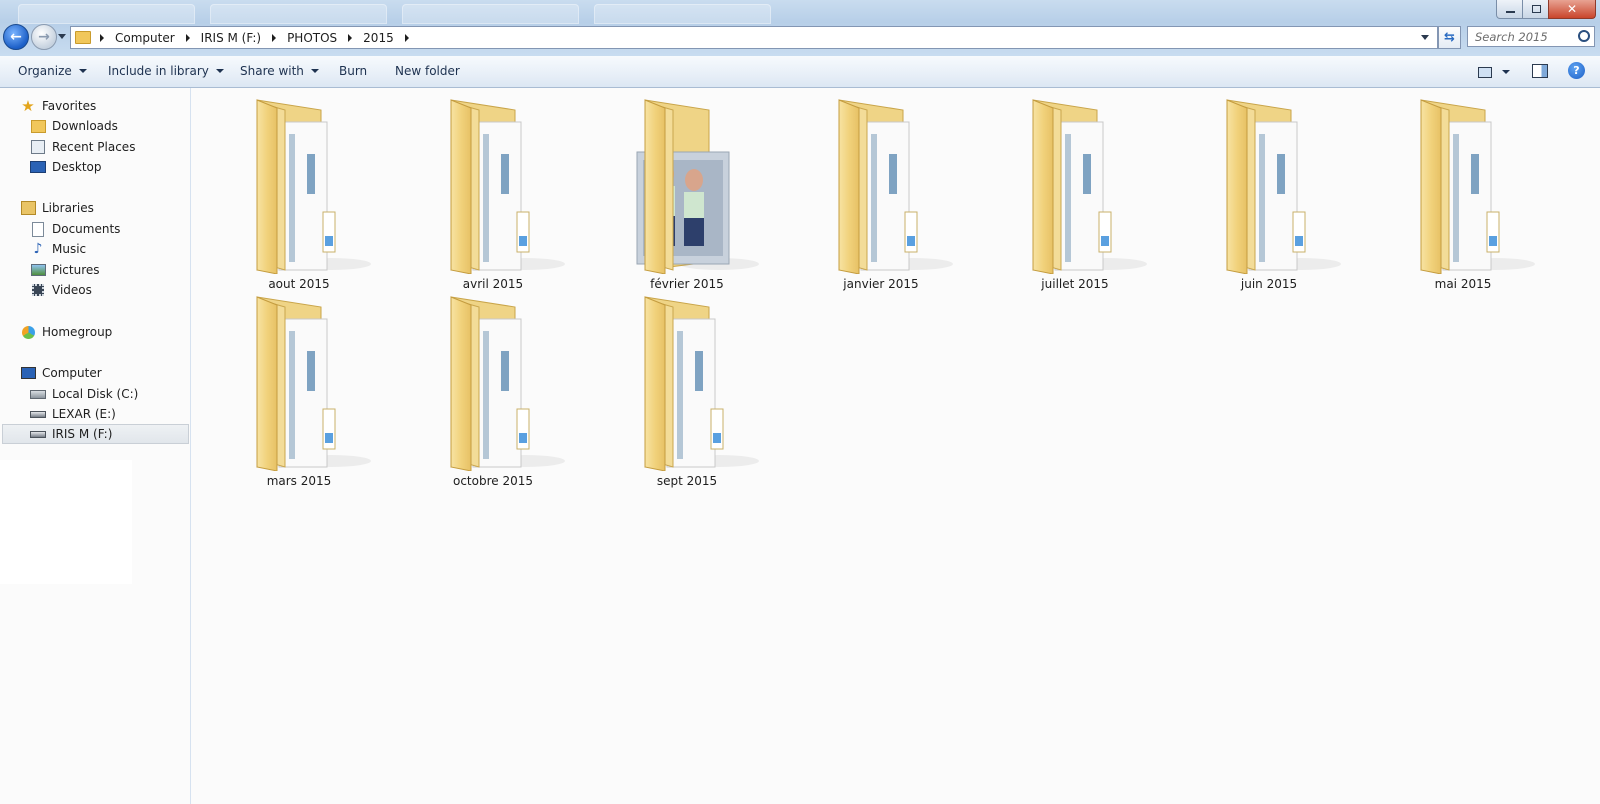 The height and width of the screenshot is (804, 1600). I want to click on folder-item: mars 2015, so click(299, 391).